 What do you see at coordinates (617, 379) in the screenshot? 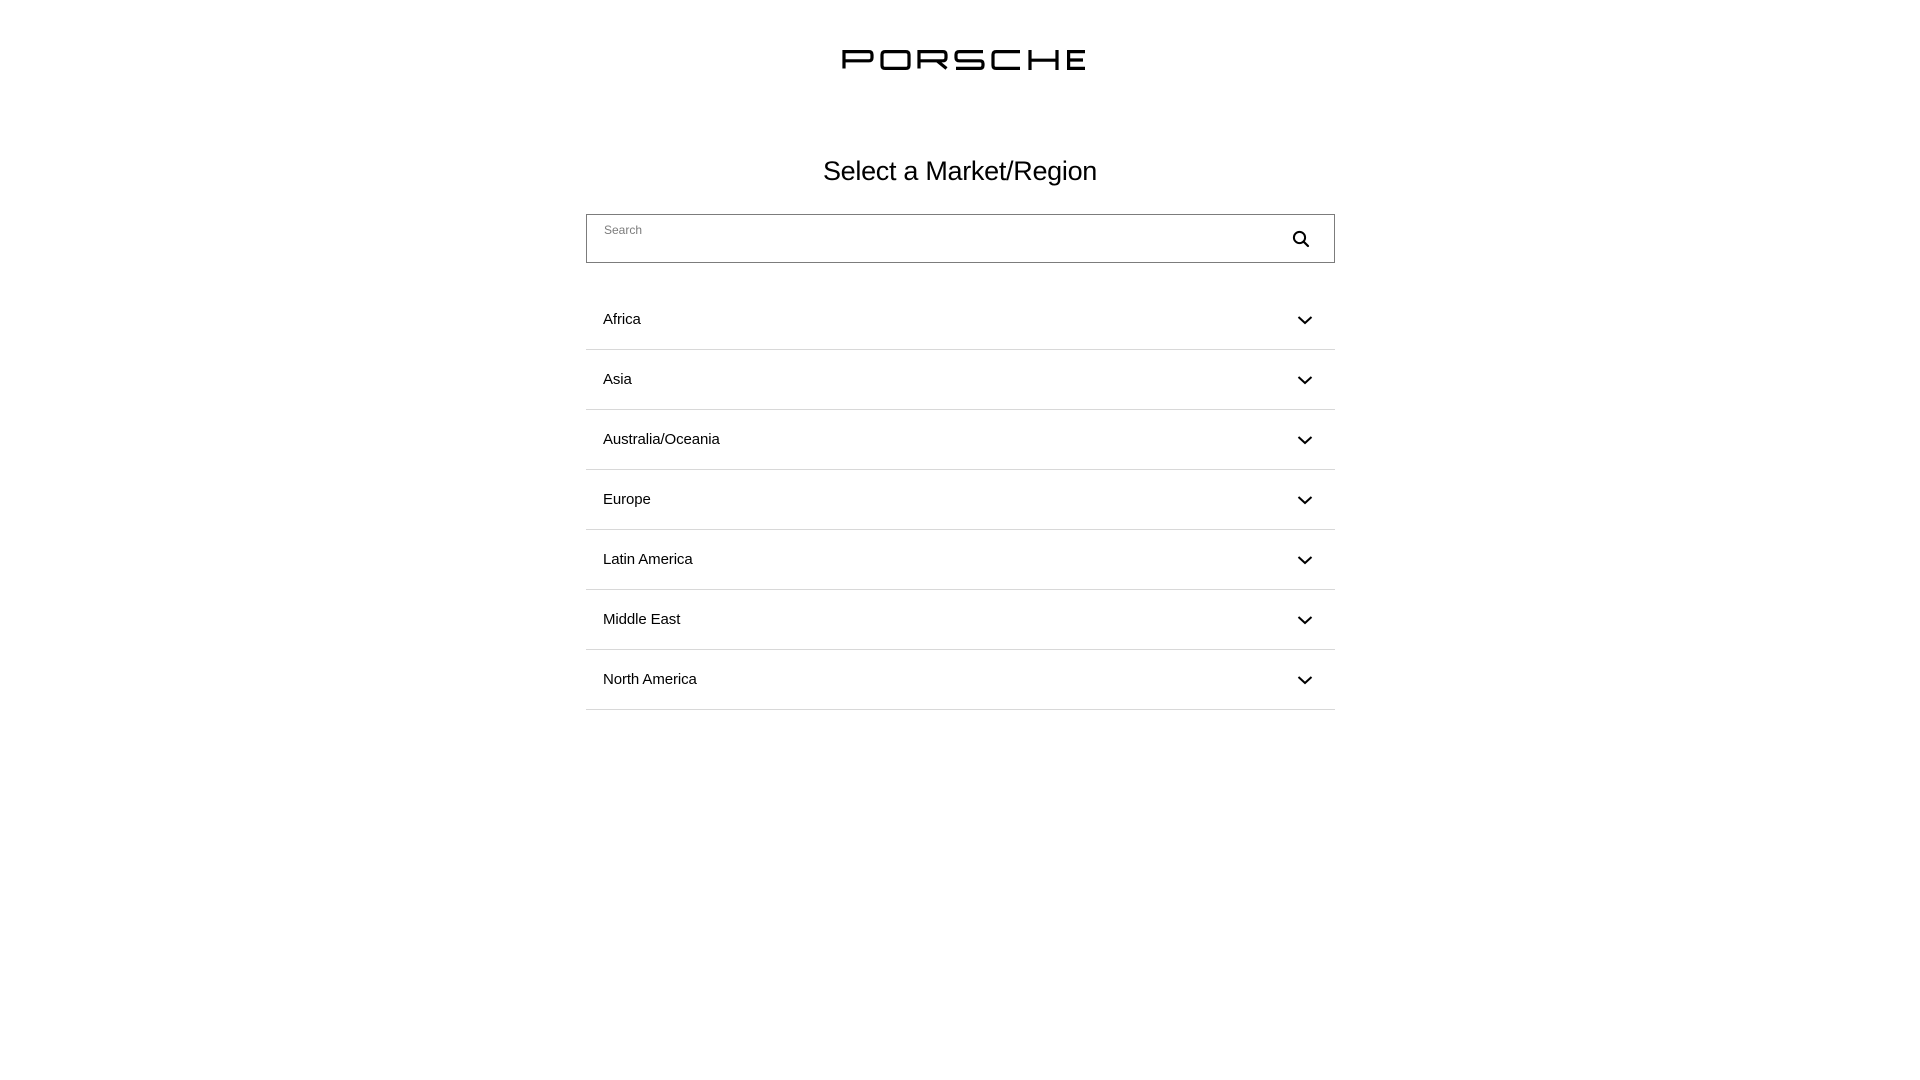
I see `region-label: Asia` at bounding box center [617, 379].